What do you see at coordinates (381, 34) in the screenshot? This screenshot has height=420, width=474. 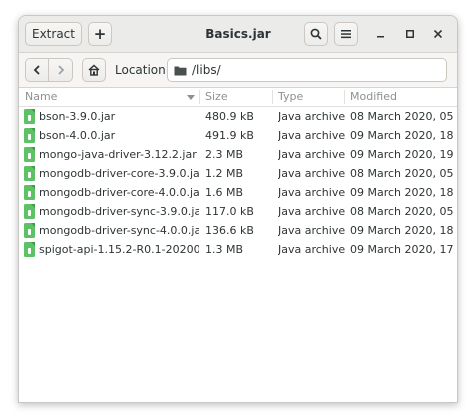 I see `minimize-button` at bounding box center [381, 34].